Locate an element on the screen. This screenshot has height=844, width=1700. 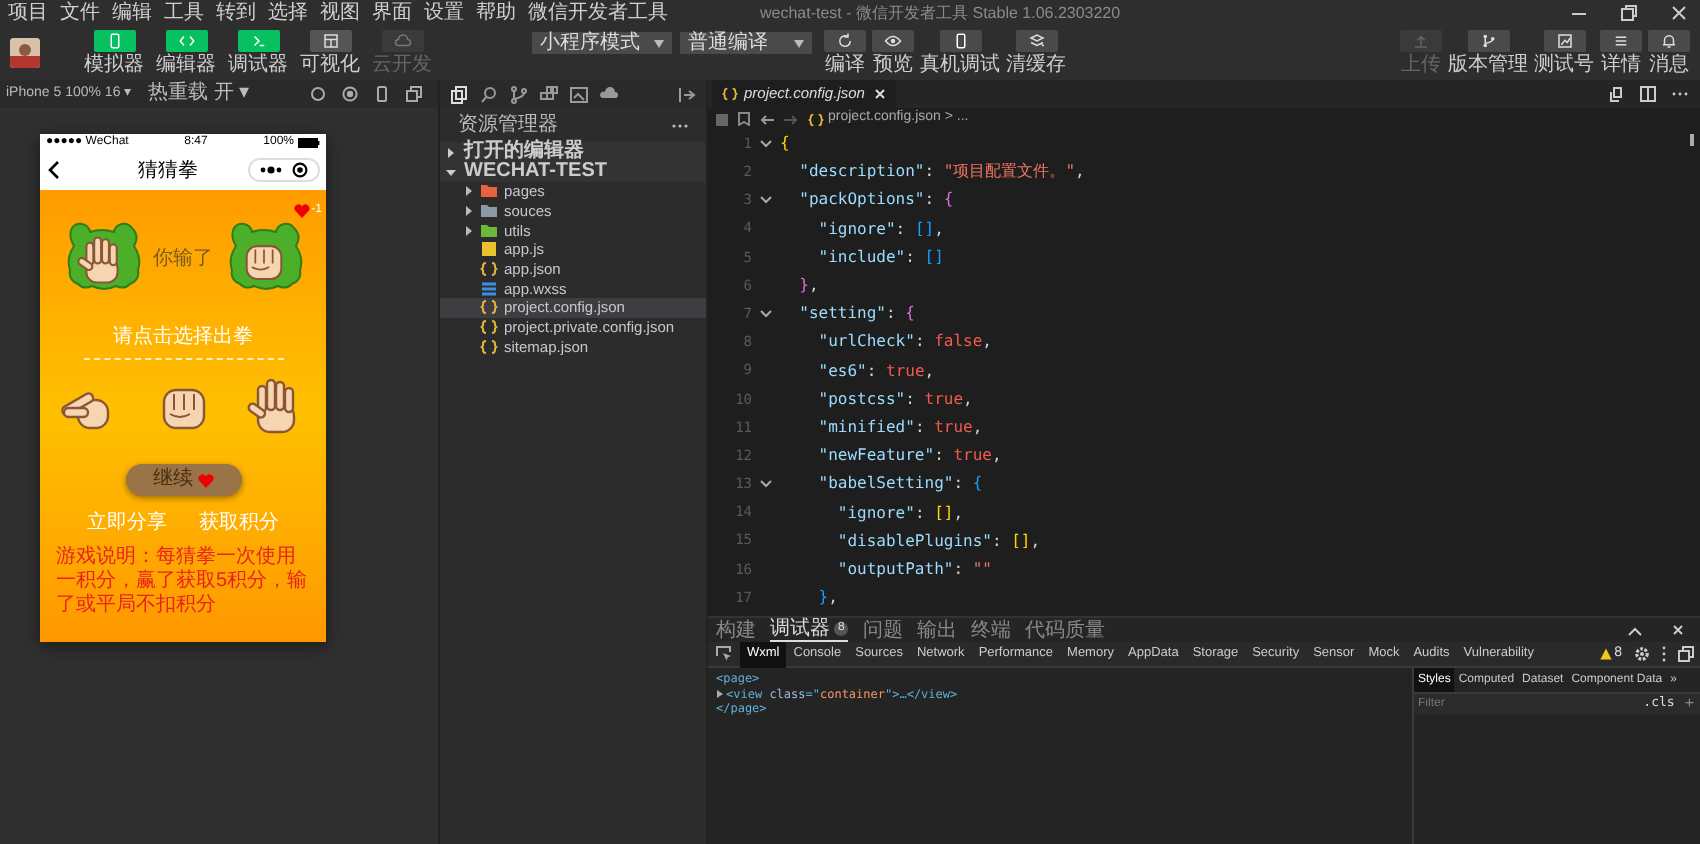
menu-item: 设置 is located at coordinates (444, 13).